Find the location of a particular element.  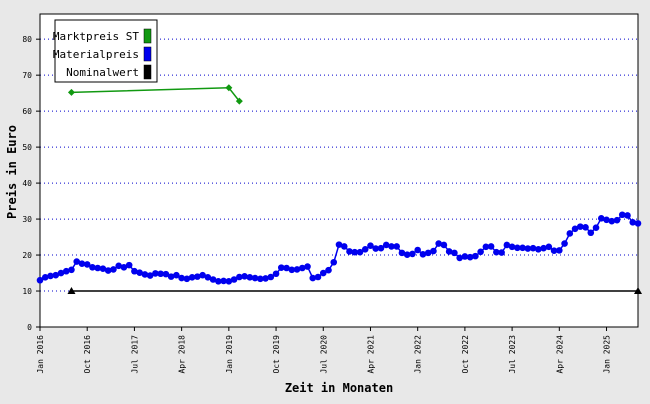

y-tick-label: 80 is located at coordinates (27, 39).